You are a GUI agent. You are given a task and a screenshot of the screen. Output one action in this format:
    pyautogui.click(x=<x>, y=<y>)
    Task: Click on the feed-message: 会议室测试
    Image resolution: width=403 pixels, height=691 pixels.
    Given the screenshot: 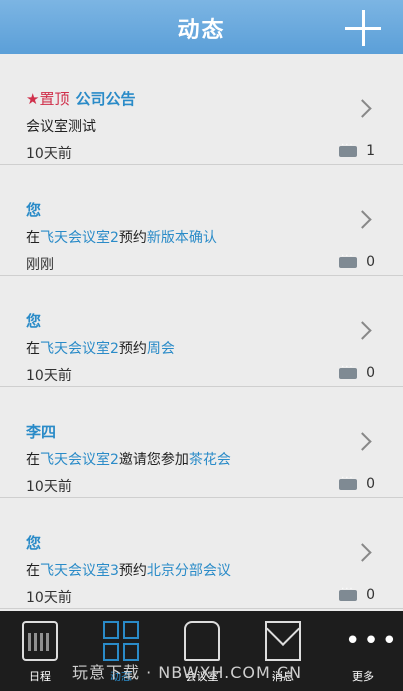 What is the action you would take?
    pyautogui.click(x=61, y=127)
    